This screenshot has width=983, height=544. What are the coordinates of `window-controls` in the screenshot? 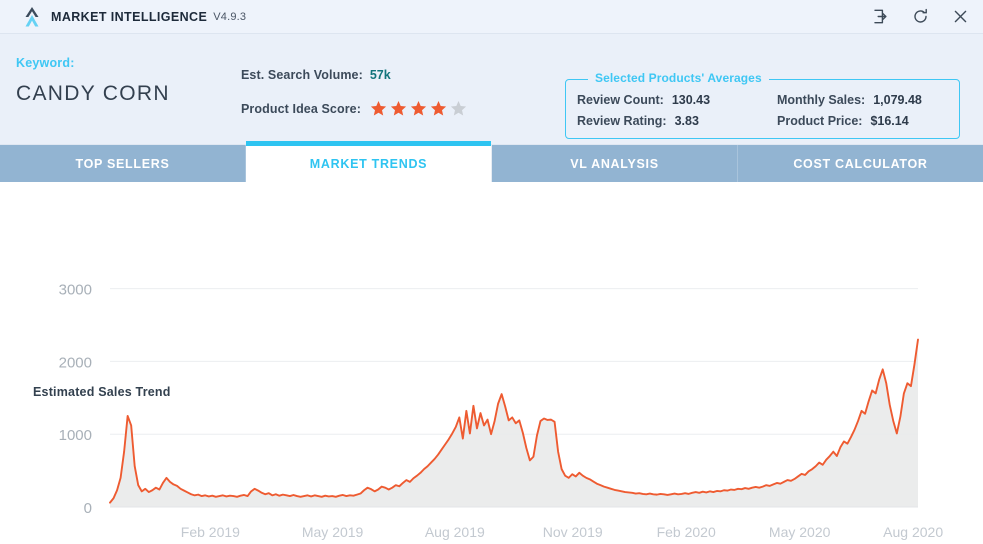 It's located at (920, 16).